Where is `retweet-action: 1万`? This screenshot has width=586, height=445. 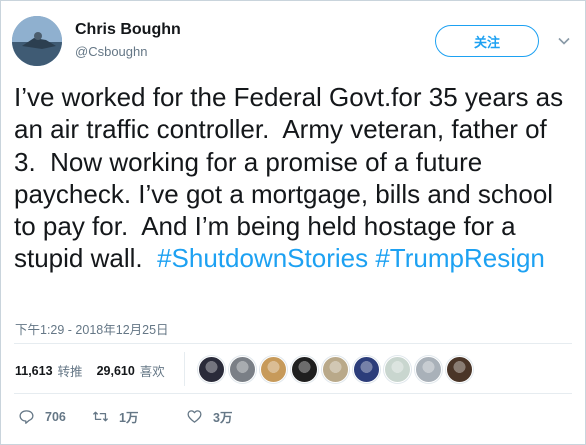
retweet-action: 1万 is located at coordinates (135, 416).